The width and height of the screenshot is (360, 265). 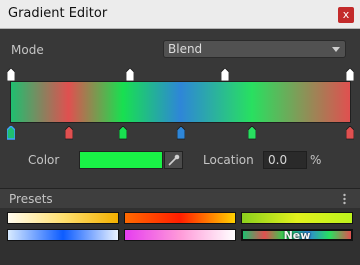 What do you see at coordinates (228, 160) in the screenshot?
I see `location-label: Location` at bounding box center [228, 160].